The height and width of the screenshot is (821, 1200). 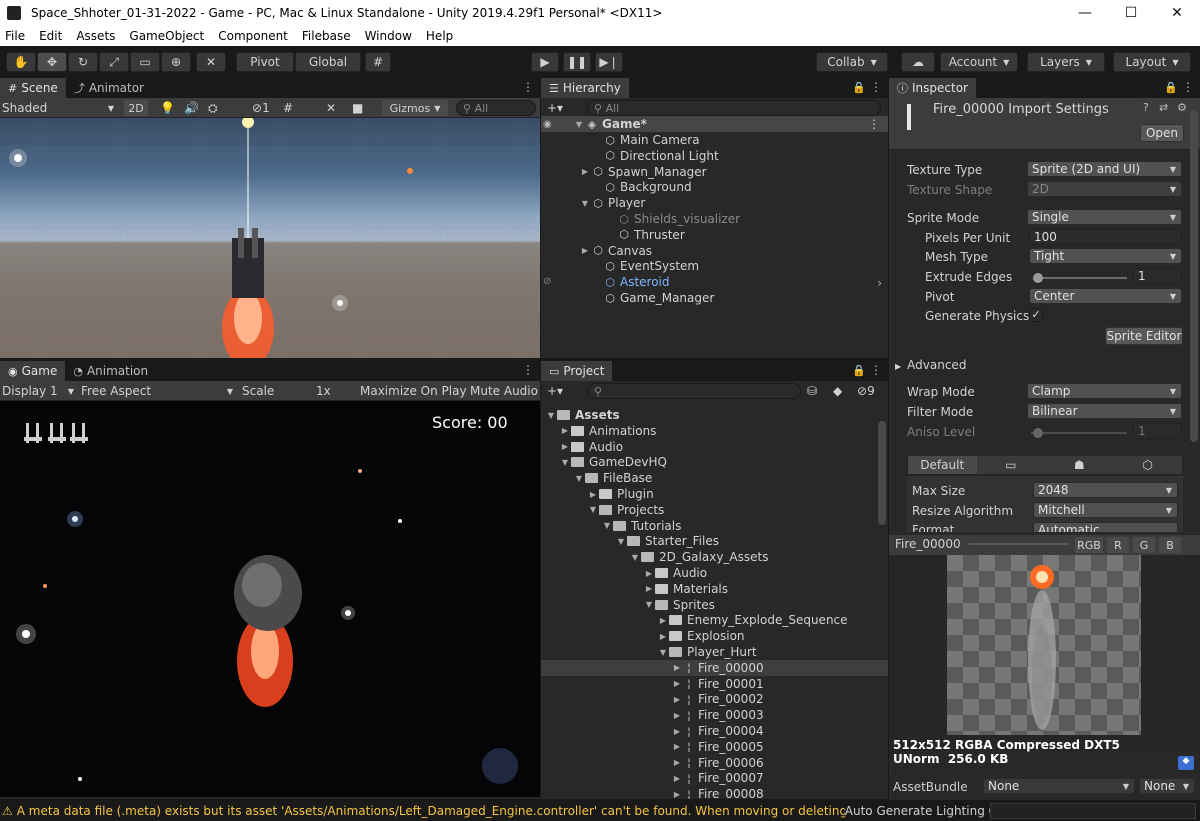 What do you see at coordinates (211, 62) in the screenshot?
I see `custom-tool-icon: ✕` at bounding box center [211, 62].